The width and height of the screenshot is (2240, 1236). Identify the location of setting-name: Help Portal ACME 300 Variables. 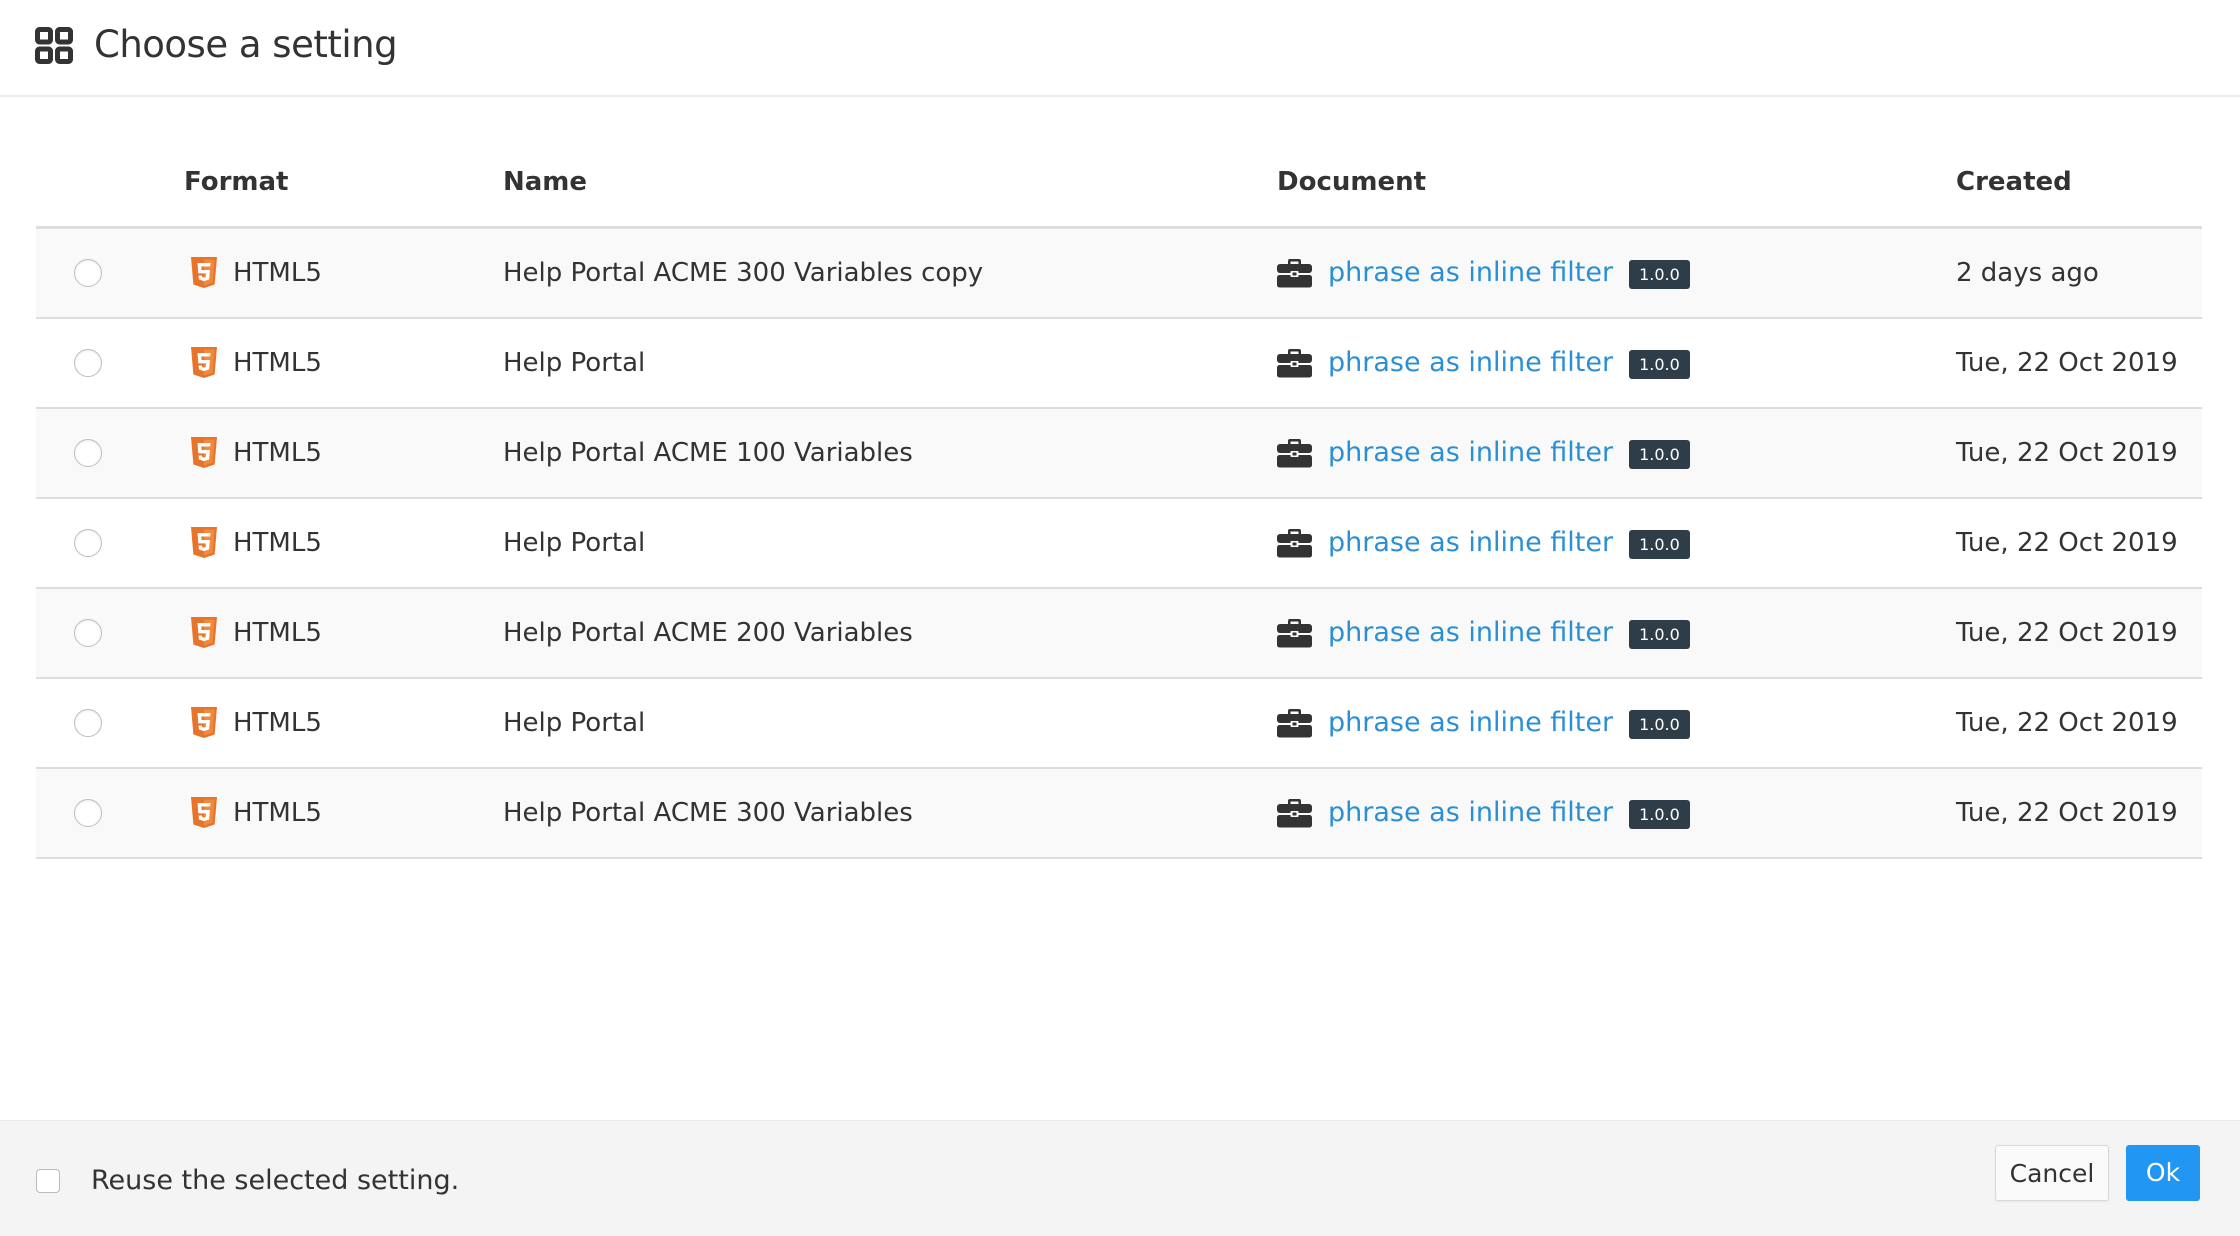
(708, 813).